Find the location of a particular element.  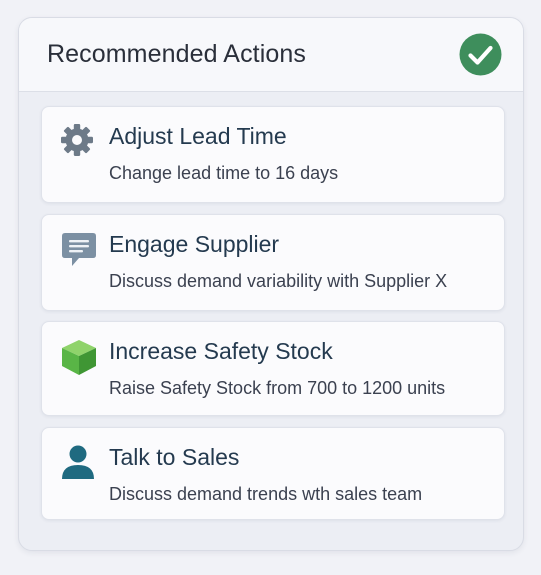

action-title: Talk to Sales is located at coordinates (174, 457).